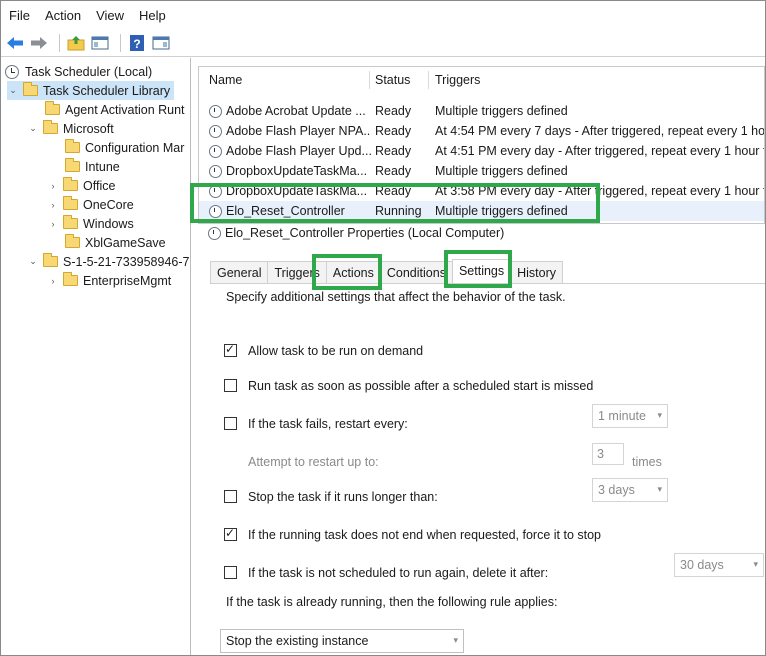 The image size is (766, 656). Describe the element at coordinates (230, 496) in the screenshot. I see `stop-longer-checkbox` at that location.